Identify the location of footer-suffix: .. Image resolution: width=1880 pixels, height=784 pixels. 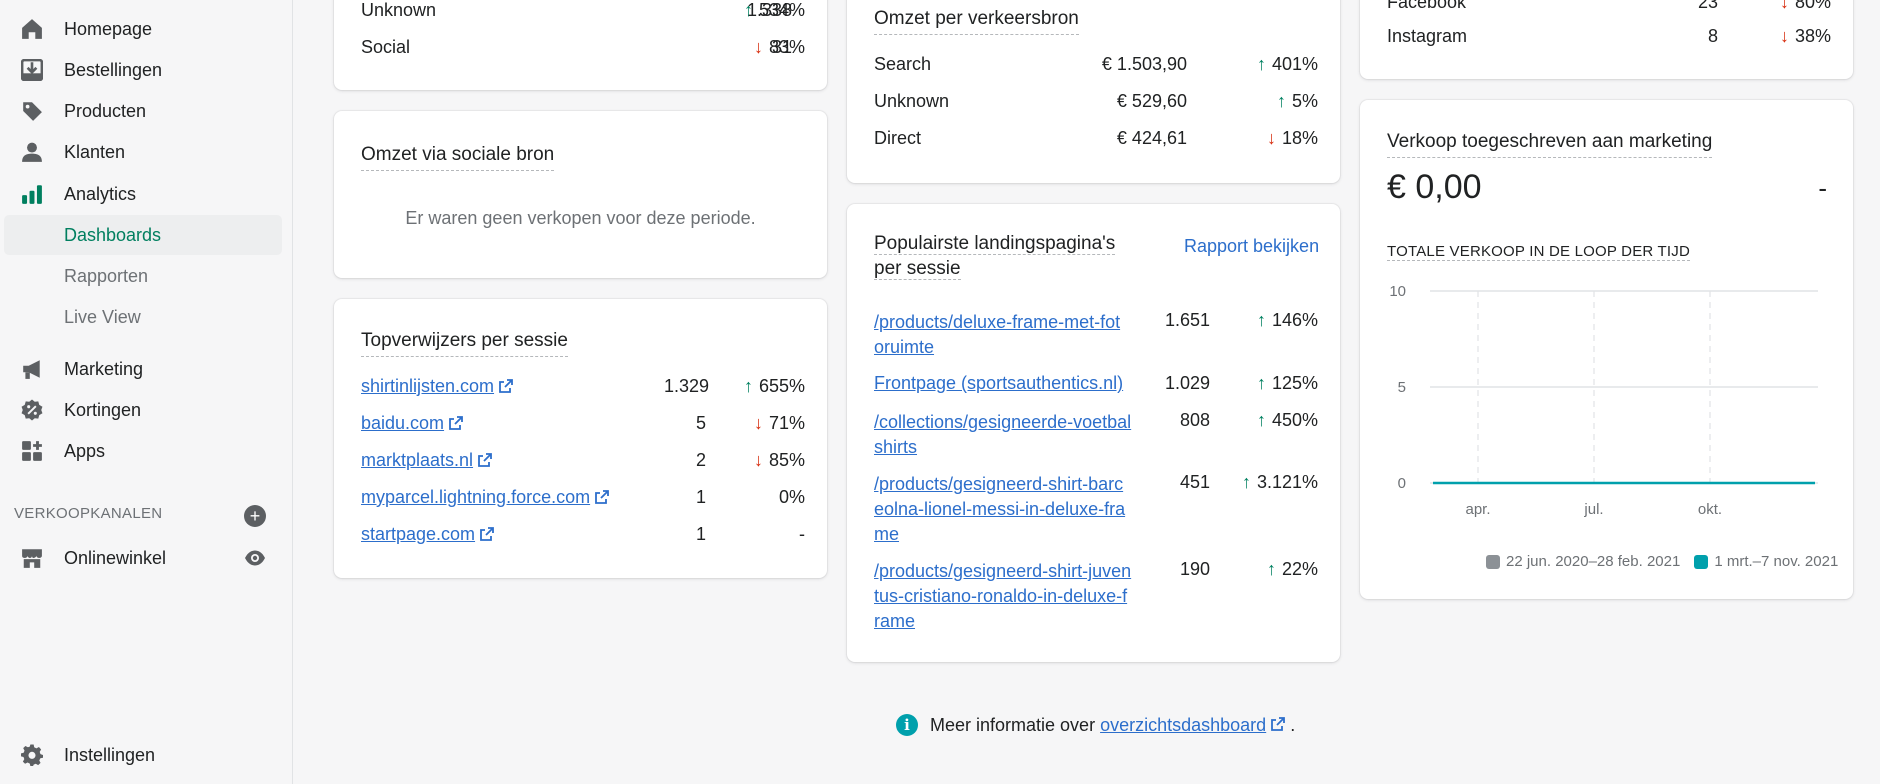
(1293, 724).